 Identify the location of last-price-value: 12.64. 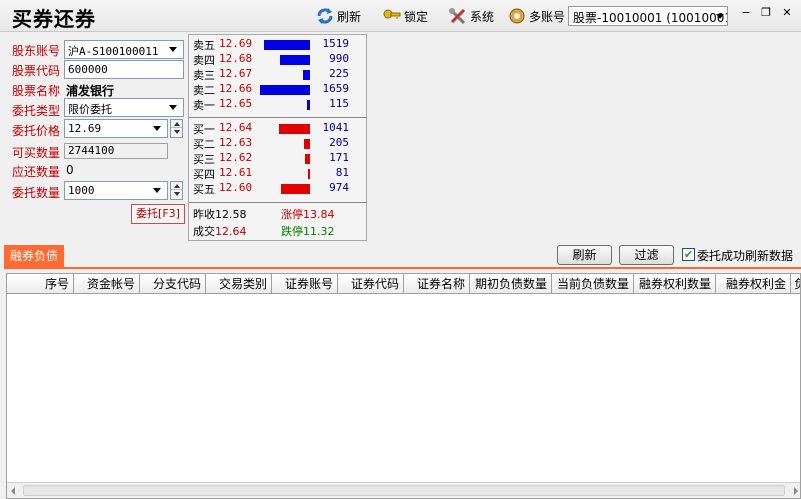
(231, 231).